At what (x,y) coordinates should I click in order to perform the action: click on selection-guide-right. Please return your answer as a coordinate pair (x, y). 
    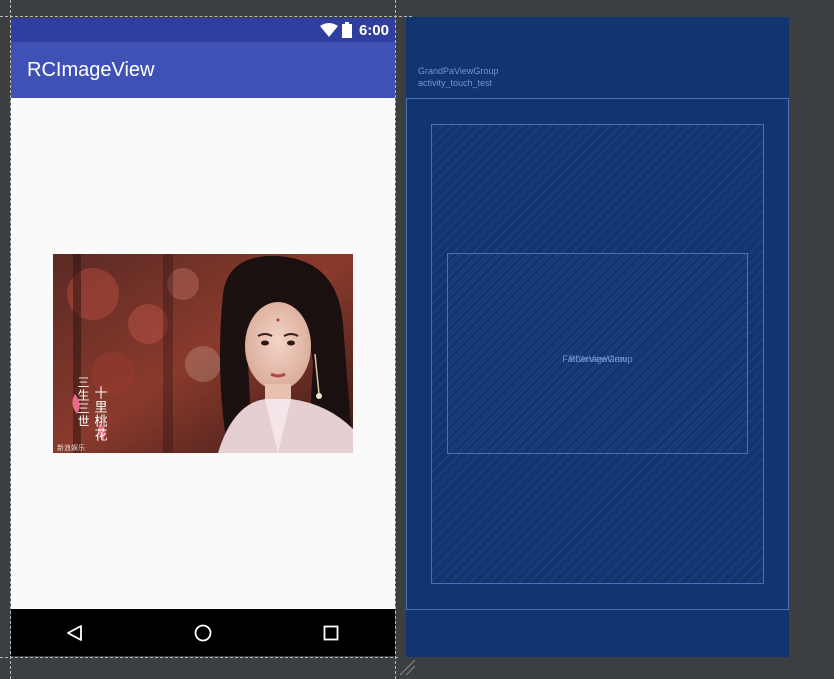
    Looking at the image, I should click on (395, 339).